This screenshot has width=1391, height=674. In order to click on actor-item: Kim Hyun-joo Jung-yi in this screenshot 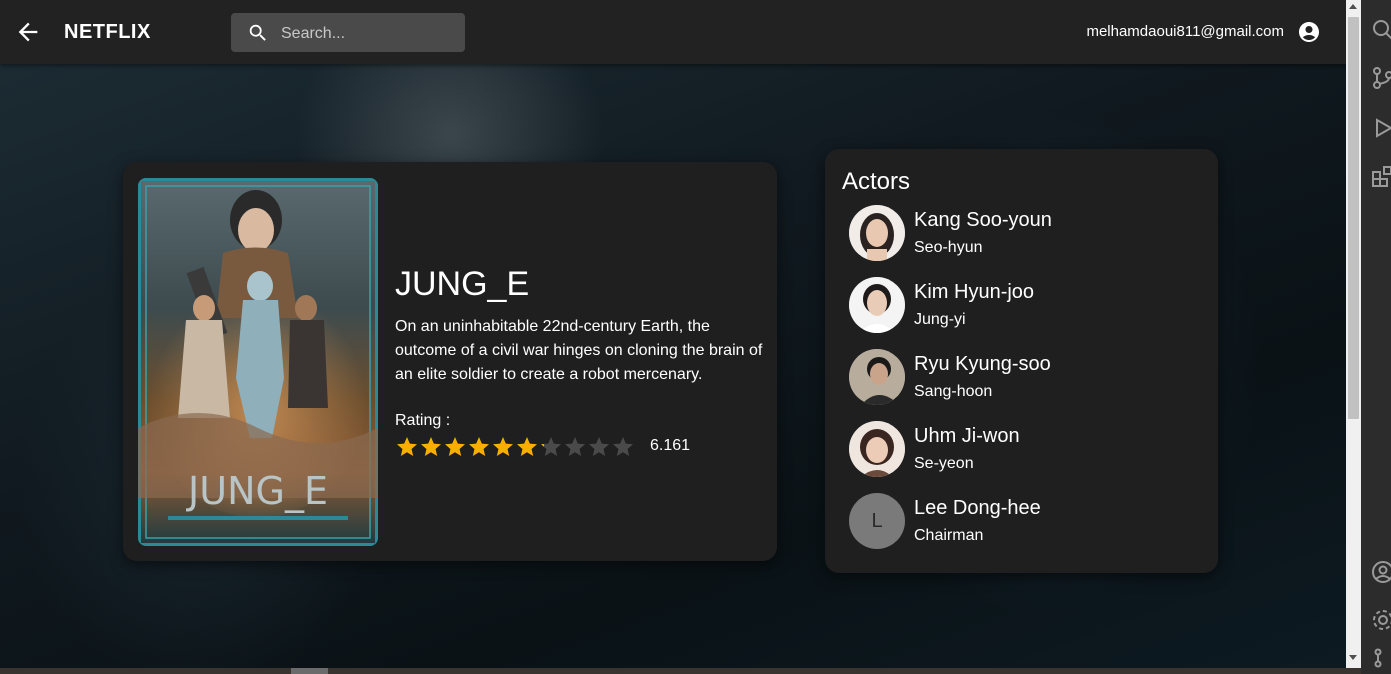, I will do `click(1029, 307)`.